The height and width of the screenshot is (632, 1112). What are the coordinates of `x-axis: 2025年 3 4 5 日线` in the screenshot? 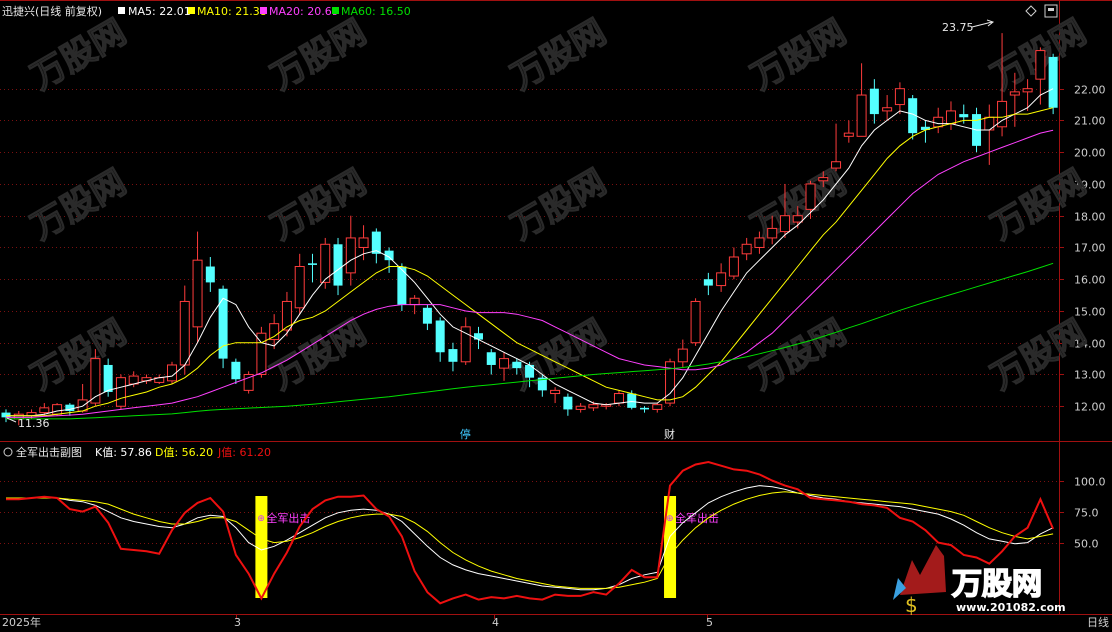 It's located at (555, 621).